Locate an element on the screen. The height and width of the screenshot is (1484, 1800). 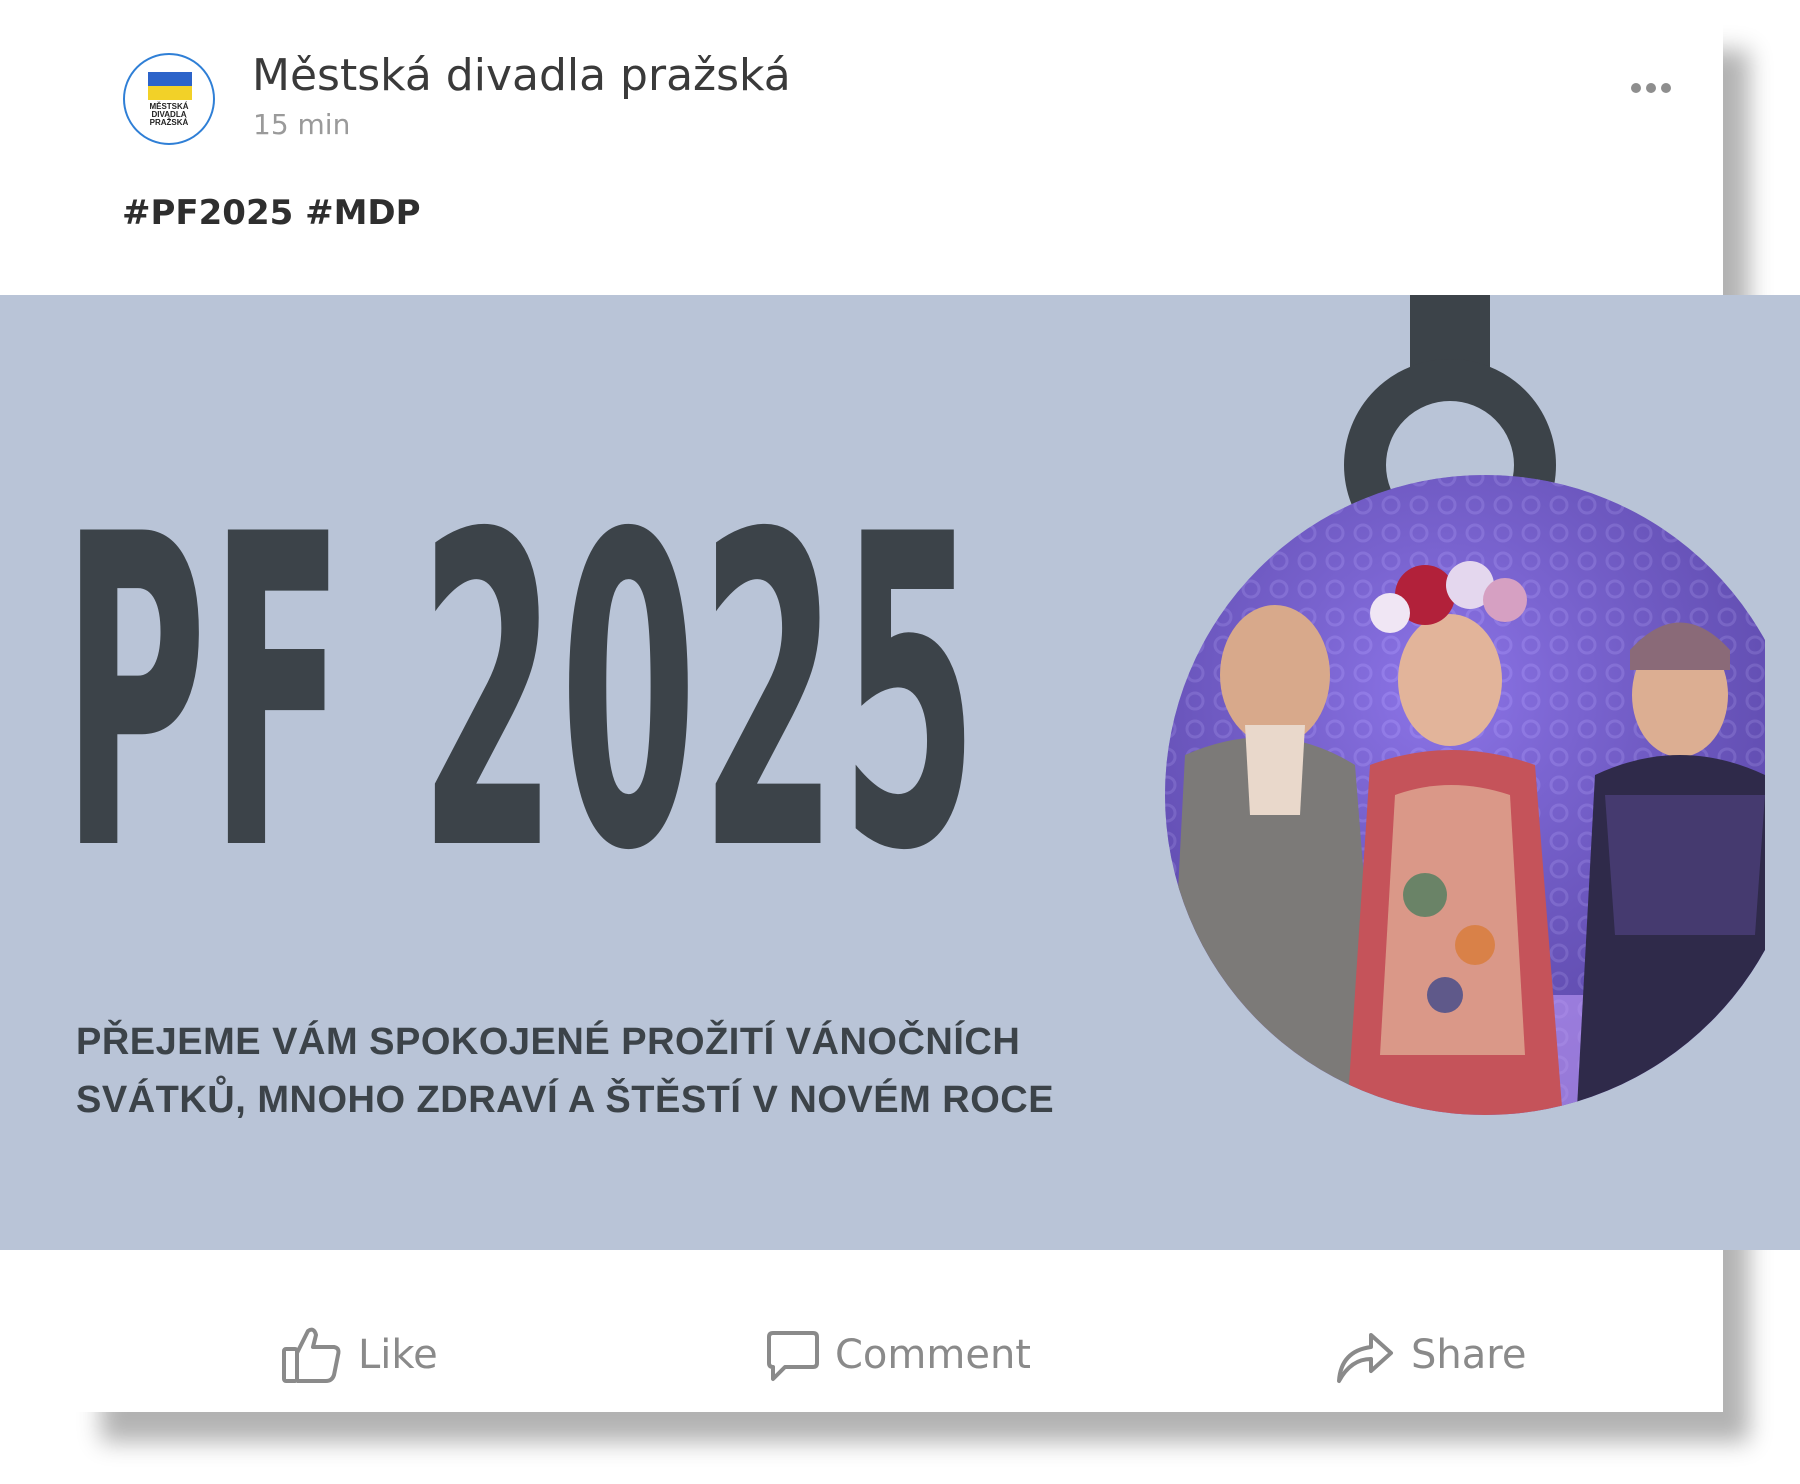
share-button: Share is located at coordinates (1429, 1355).